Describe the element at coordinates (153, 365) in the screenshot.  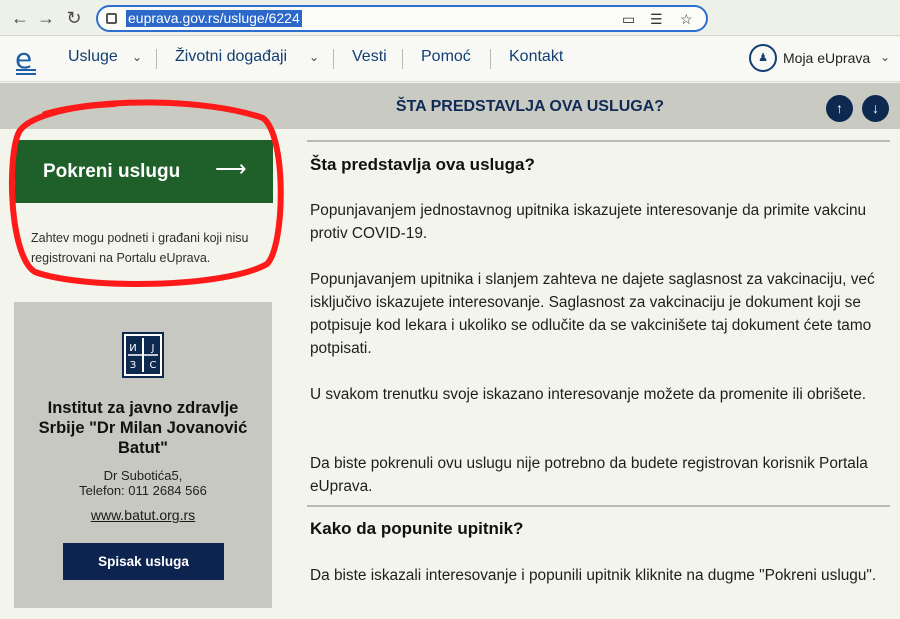
I see `logo-letter: С` at that location.